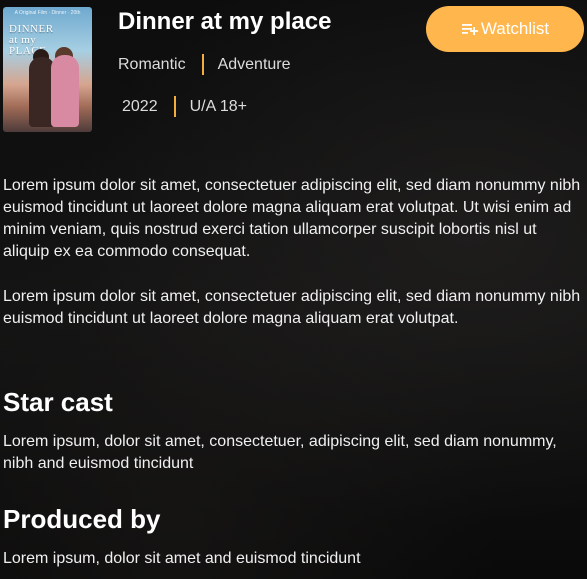 The image size is (587, 579). Describe the element at coordinates (65, 91) in the screenshot. I see `poster-figure` at that location.